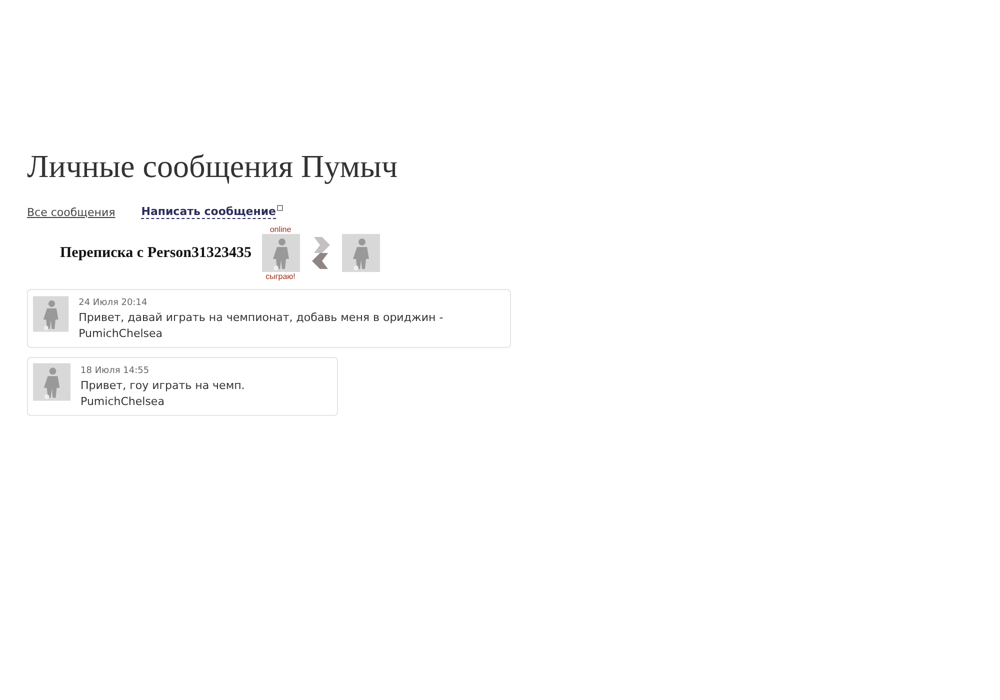  Describe the element at coordinates (213, 166) in the screenshot. I see `page-title: Личные сообщения Пумыч` at that location.